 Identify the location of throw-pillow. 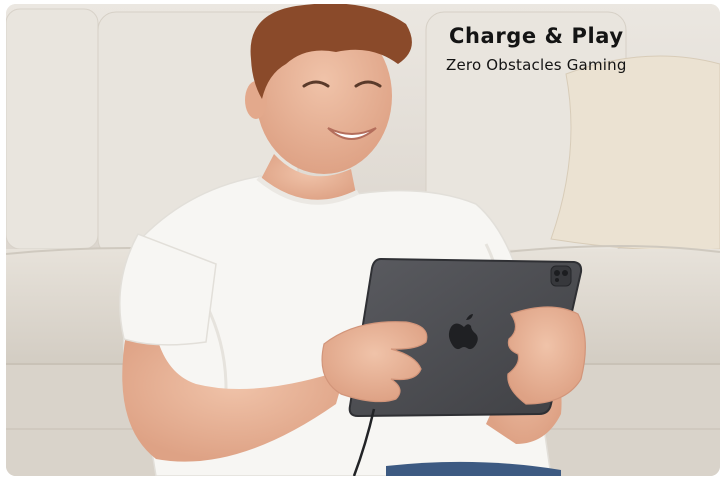
(635, 153).